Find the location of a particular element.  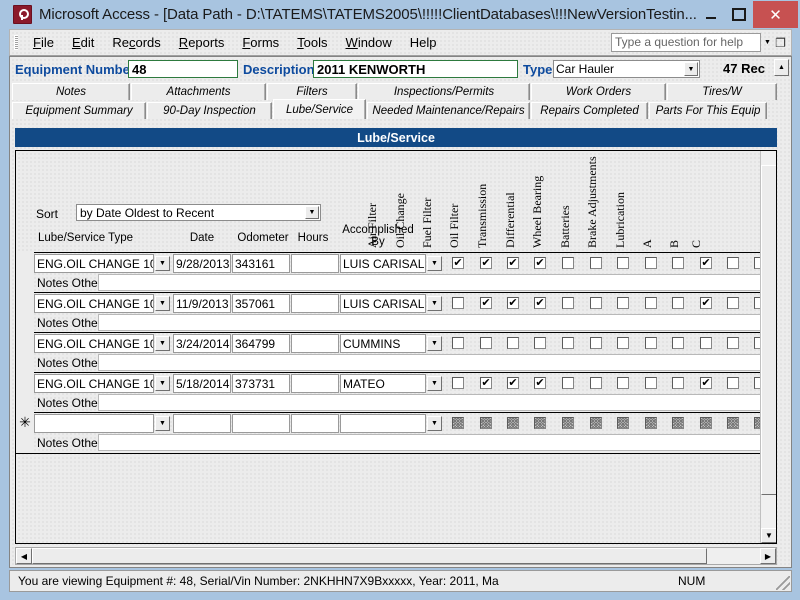

help-question-input: Type a question for help is located at coordinates (686, 42).